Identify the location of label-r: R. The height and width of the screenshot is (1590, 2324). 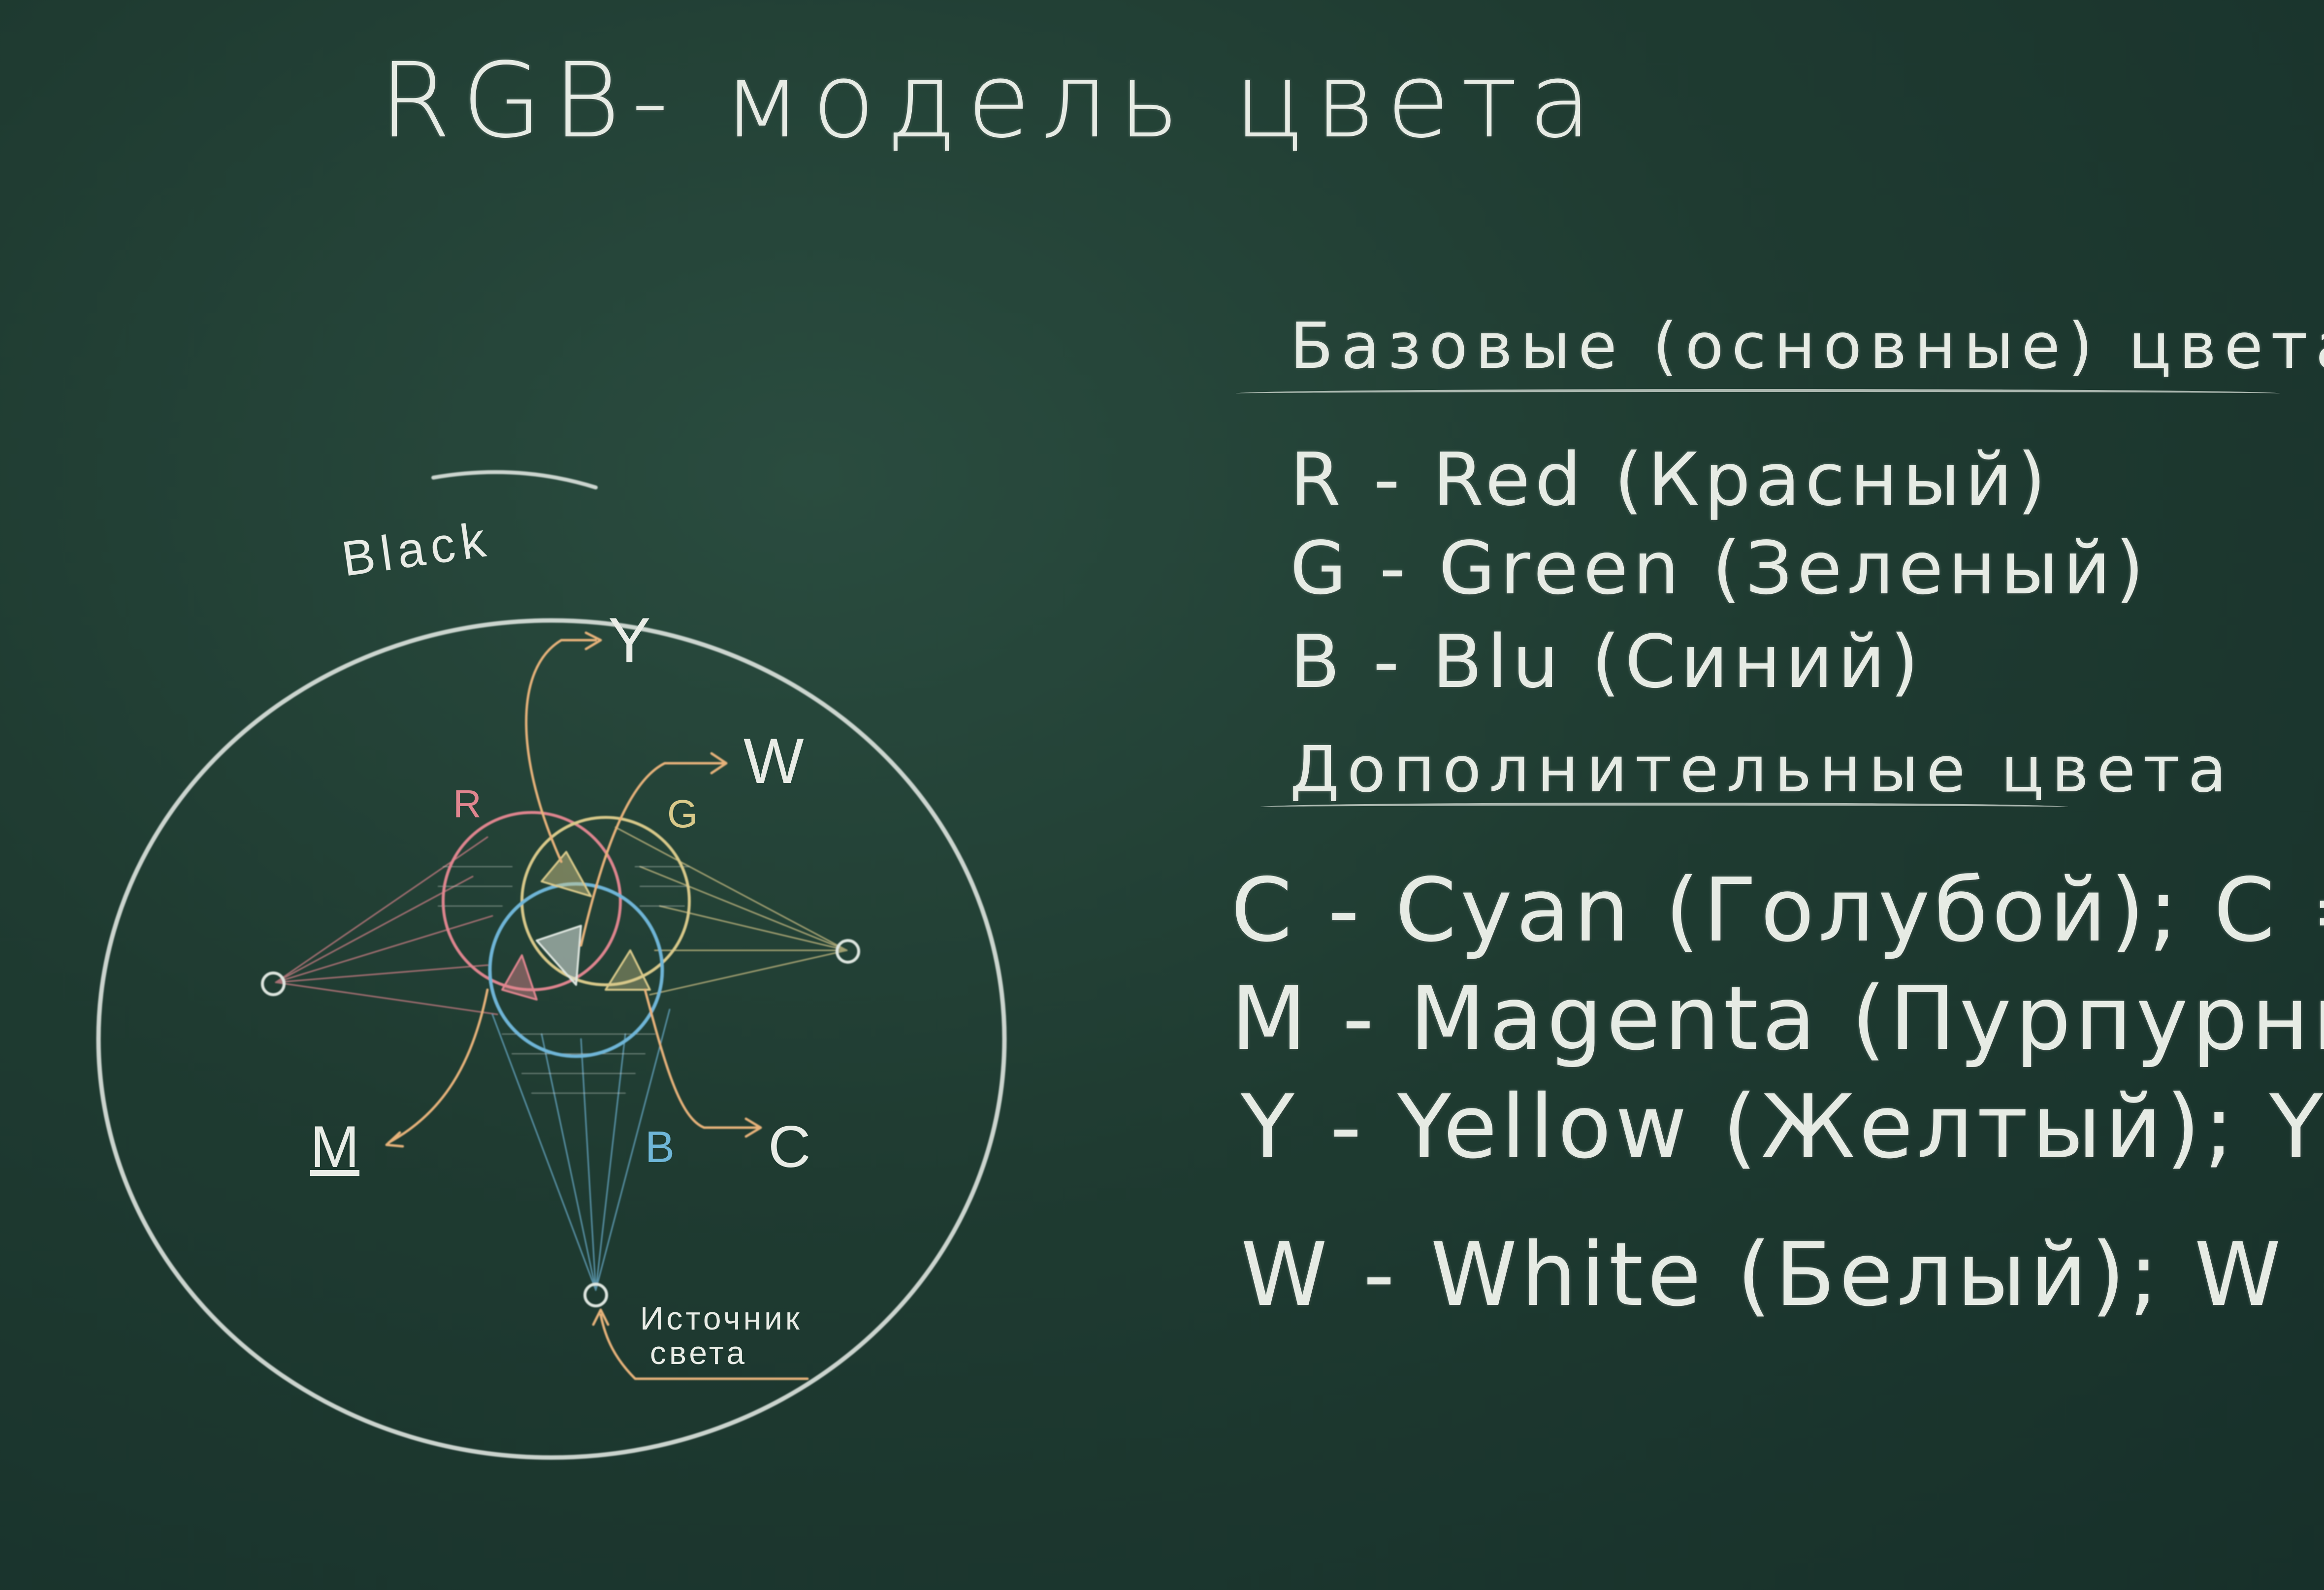
(468, 804).